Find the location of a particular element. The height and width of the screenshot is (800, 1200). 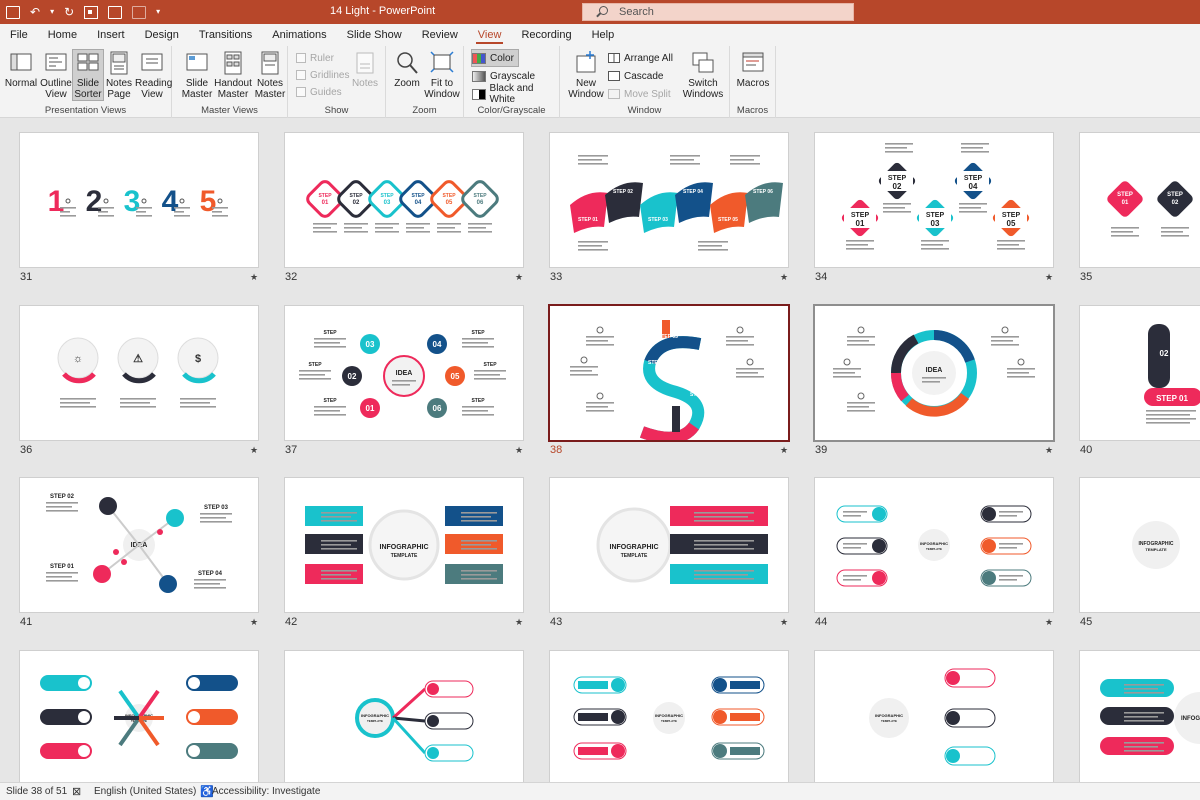

new-window-button: New Window is located at coordinates (586, 75).